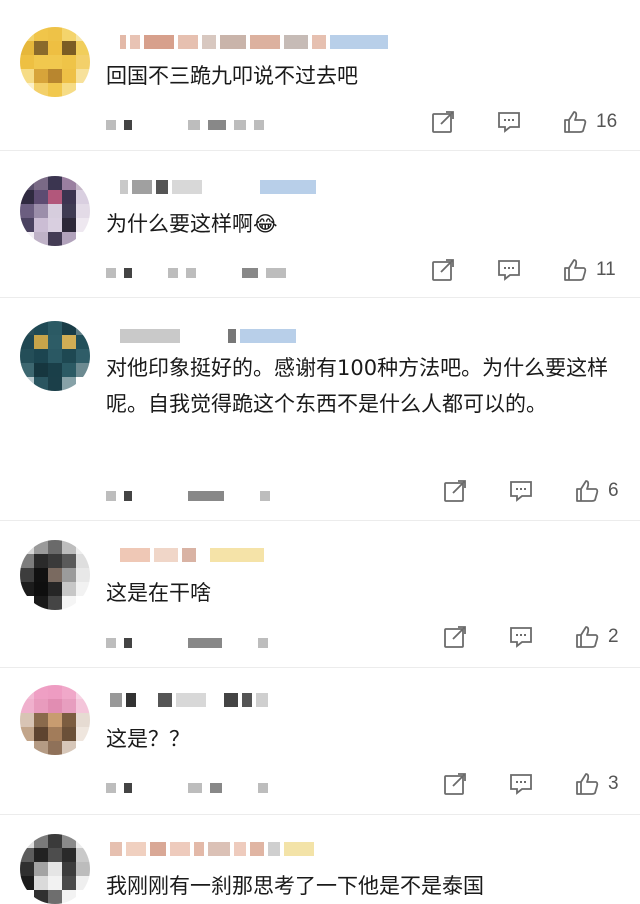 The height and width of the screenshot is (904, 640). What do you see at coordinates (613, 490) in the screenshot?
I see `like-count: 6` at bounding box center [613, 490].